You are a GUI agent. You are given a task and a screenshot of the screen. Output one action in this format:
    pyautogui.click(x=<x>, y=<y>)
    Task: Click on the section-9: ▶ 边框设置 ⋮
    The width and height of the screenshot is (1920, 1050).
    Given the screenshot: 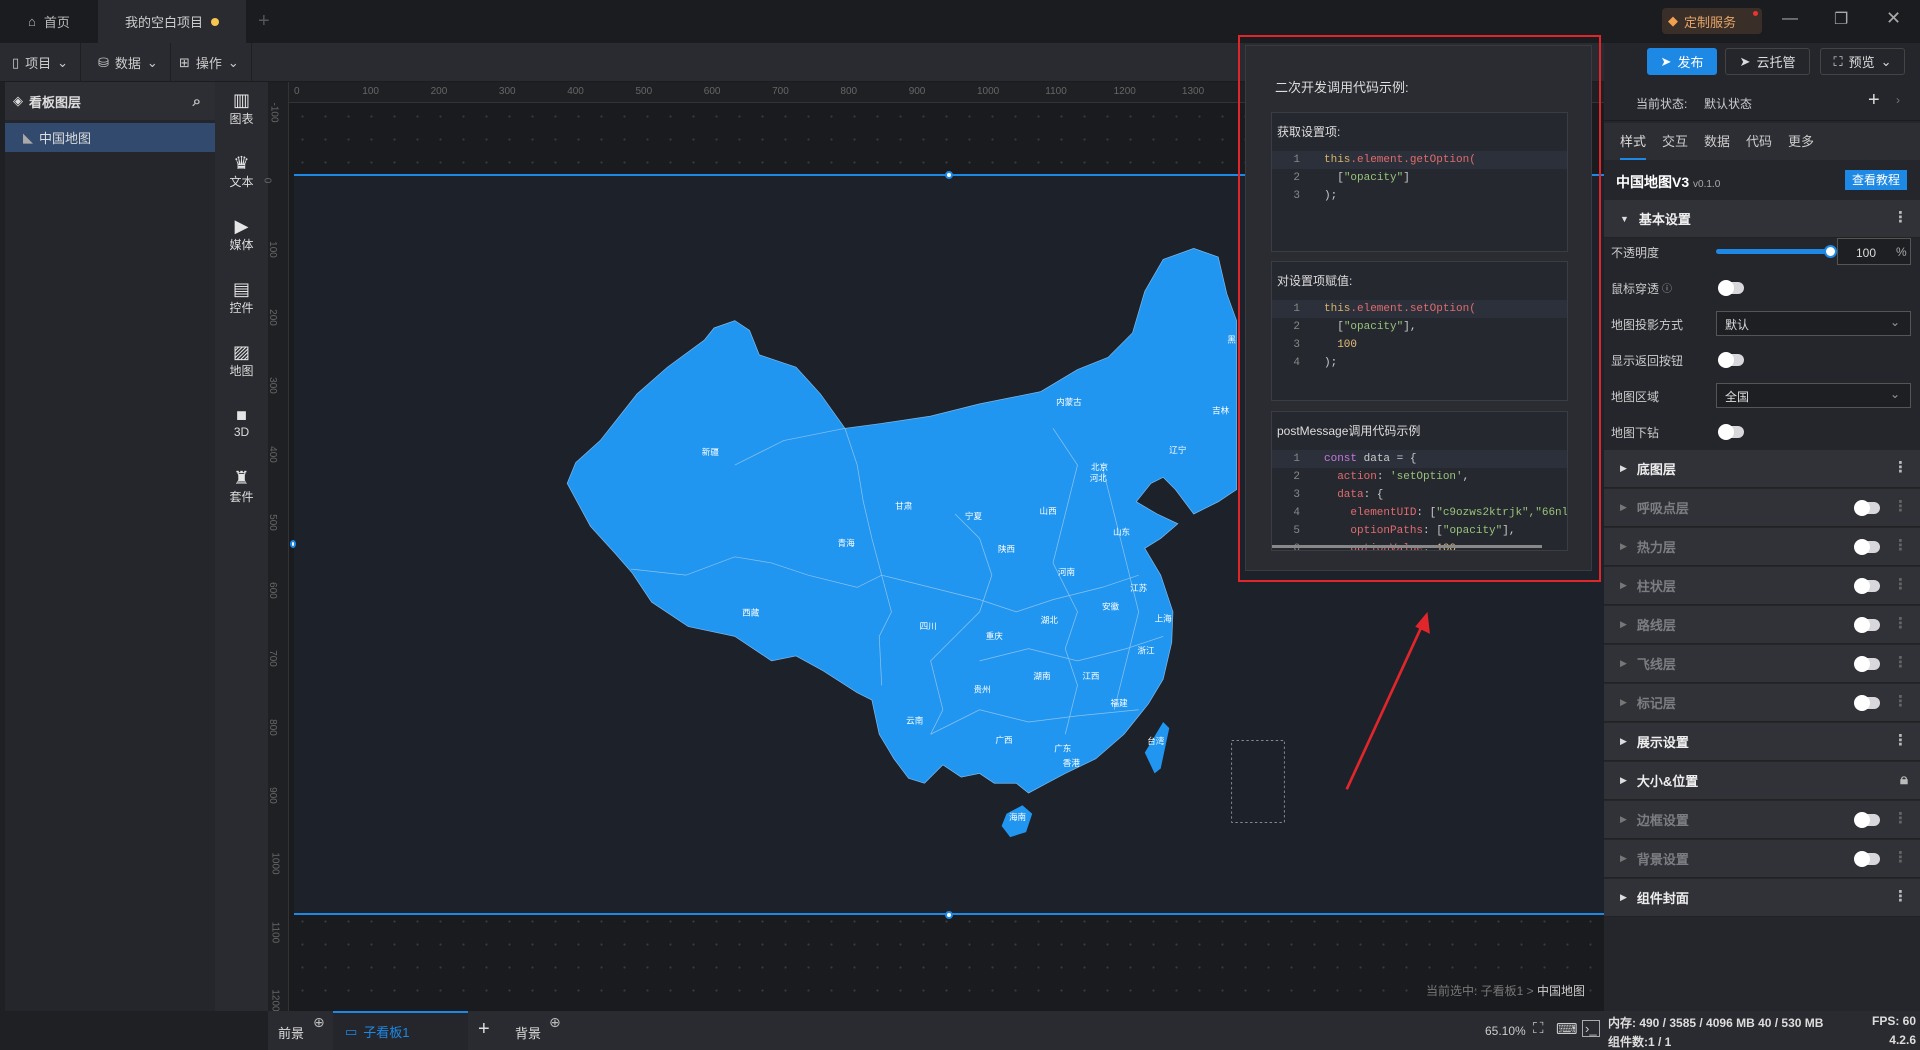 What is the action you would take?
    pyautogui.click(x=1762, y=820)
    